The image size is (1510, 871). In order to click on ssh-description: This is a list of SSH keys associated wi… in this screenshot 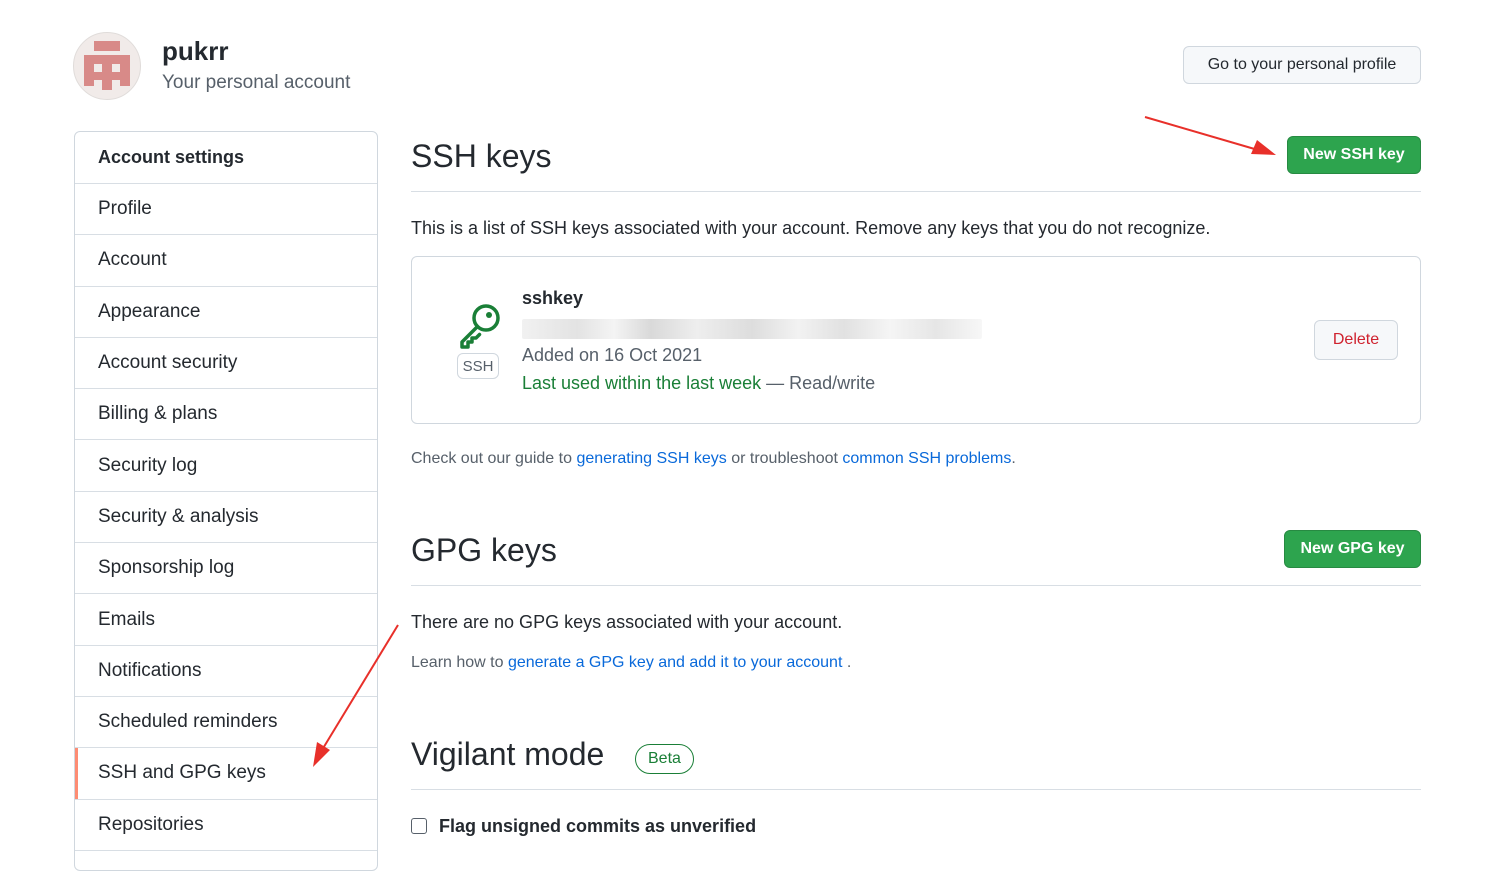, I will do `click(811, 228)`.